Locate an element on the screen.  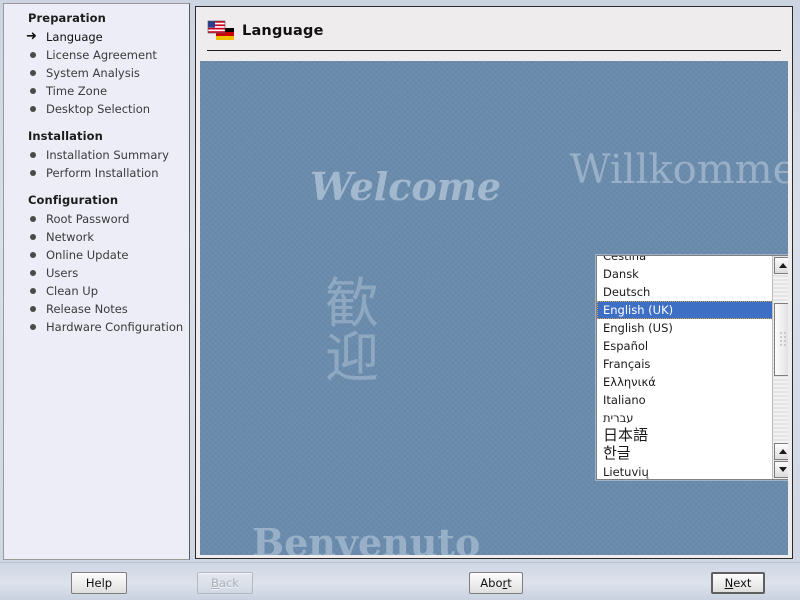
sidebar-item-label: Desktop Selection is located at coordinates (98, 109).